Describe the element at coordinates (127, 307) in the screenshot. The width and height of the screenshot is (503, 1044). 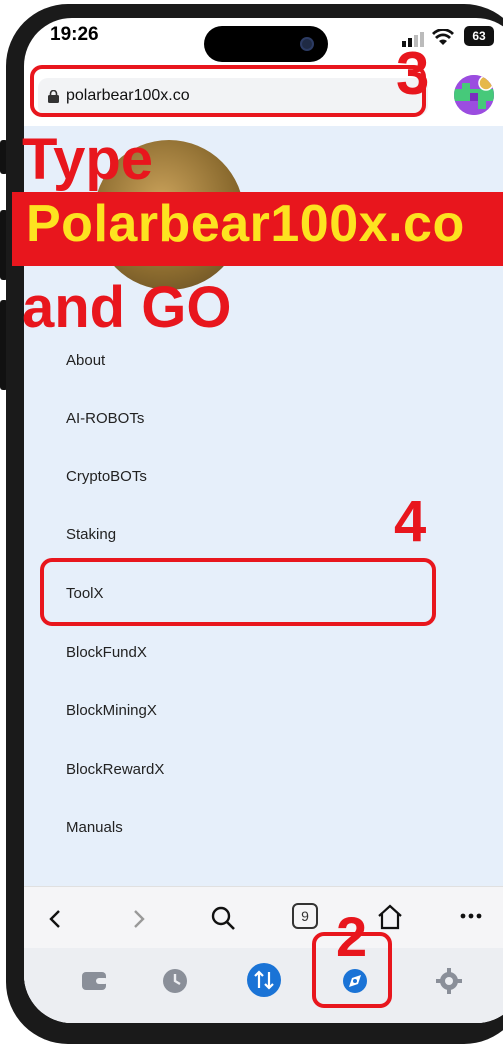
I see `instruction-go-label: and GO` at that location.